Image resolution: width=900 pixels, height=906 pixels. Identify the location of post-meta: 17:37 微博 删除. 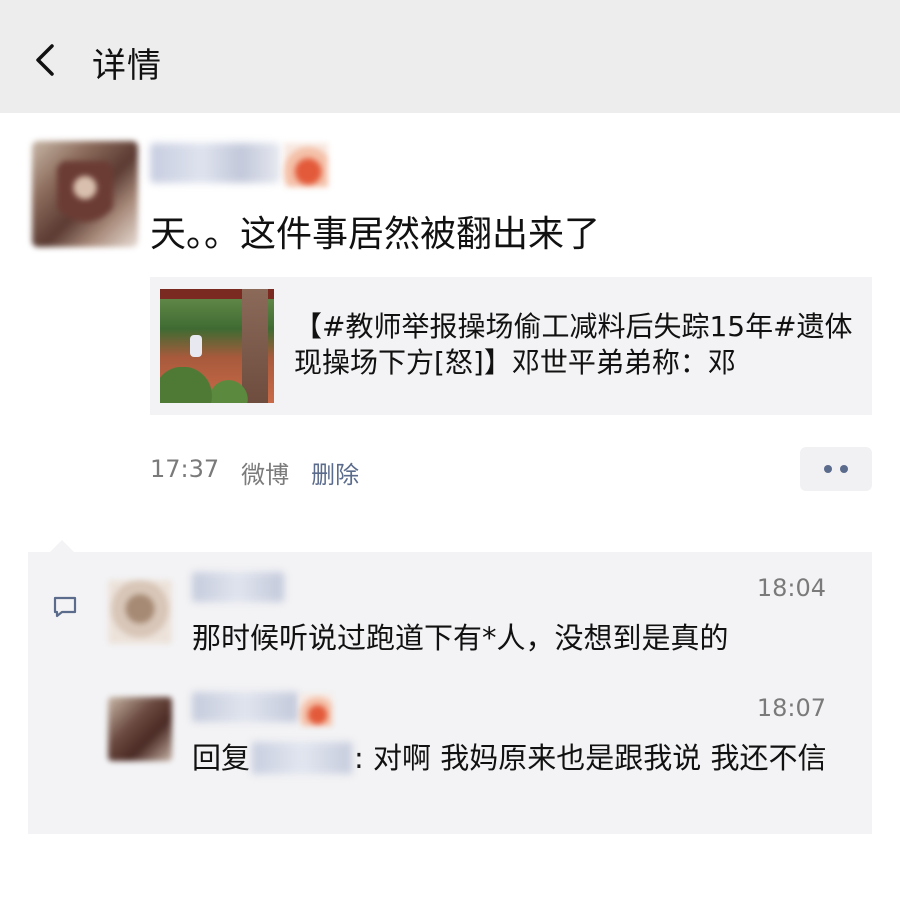
(254, 472).